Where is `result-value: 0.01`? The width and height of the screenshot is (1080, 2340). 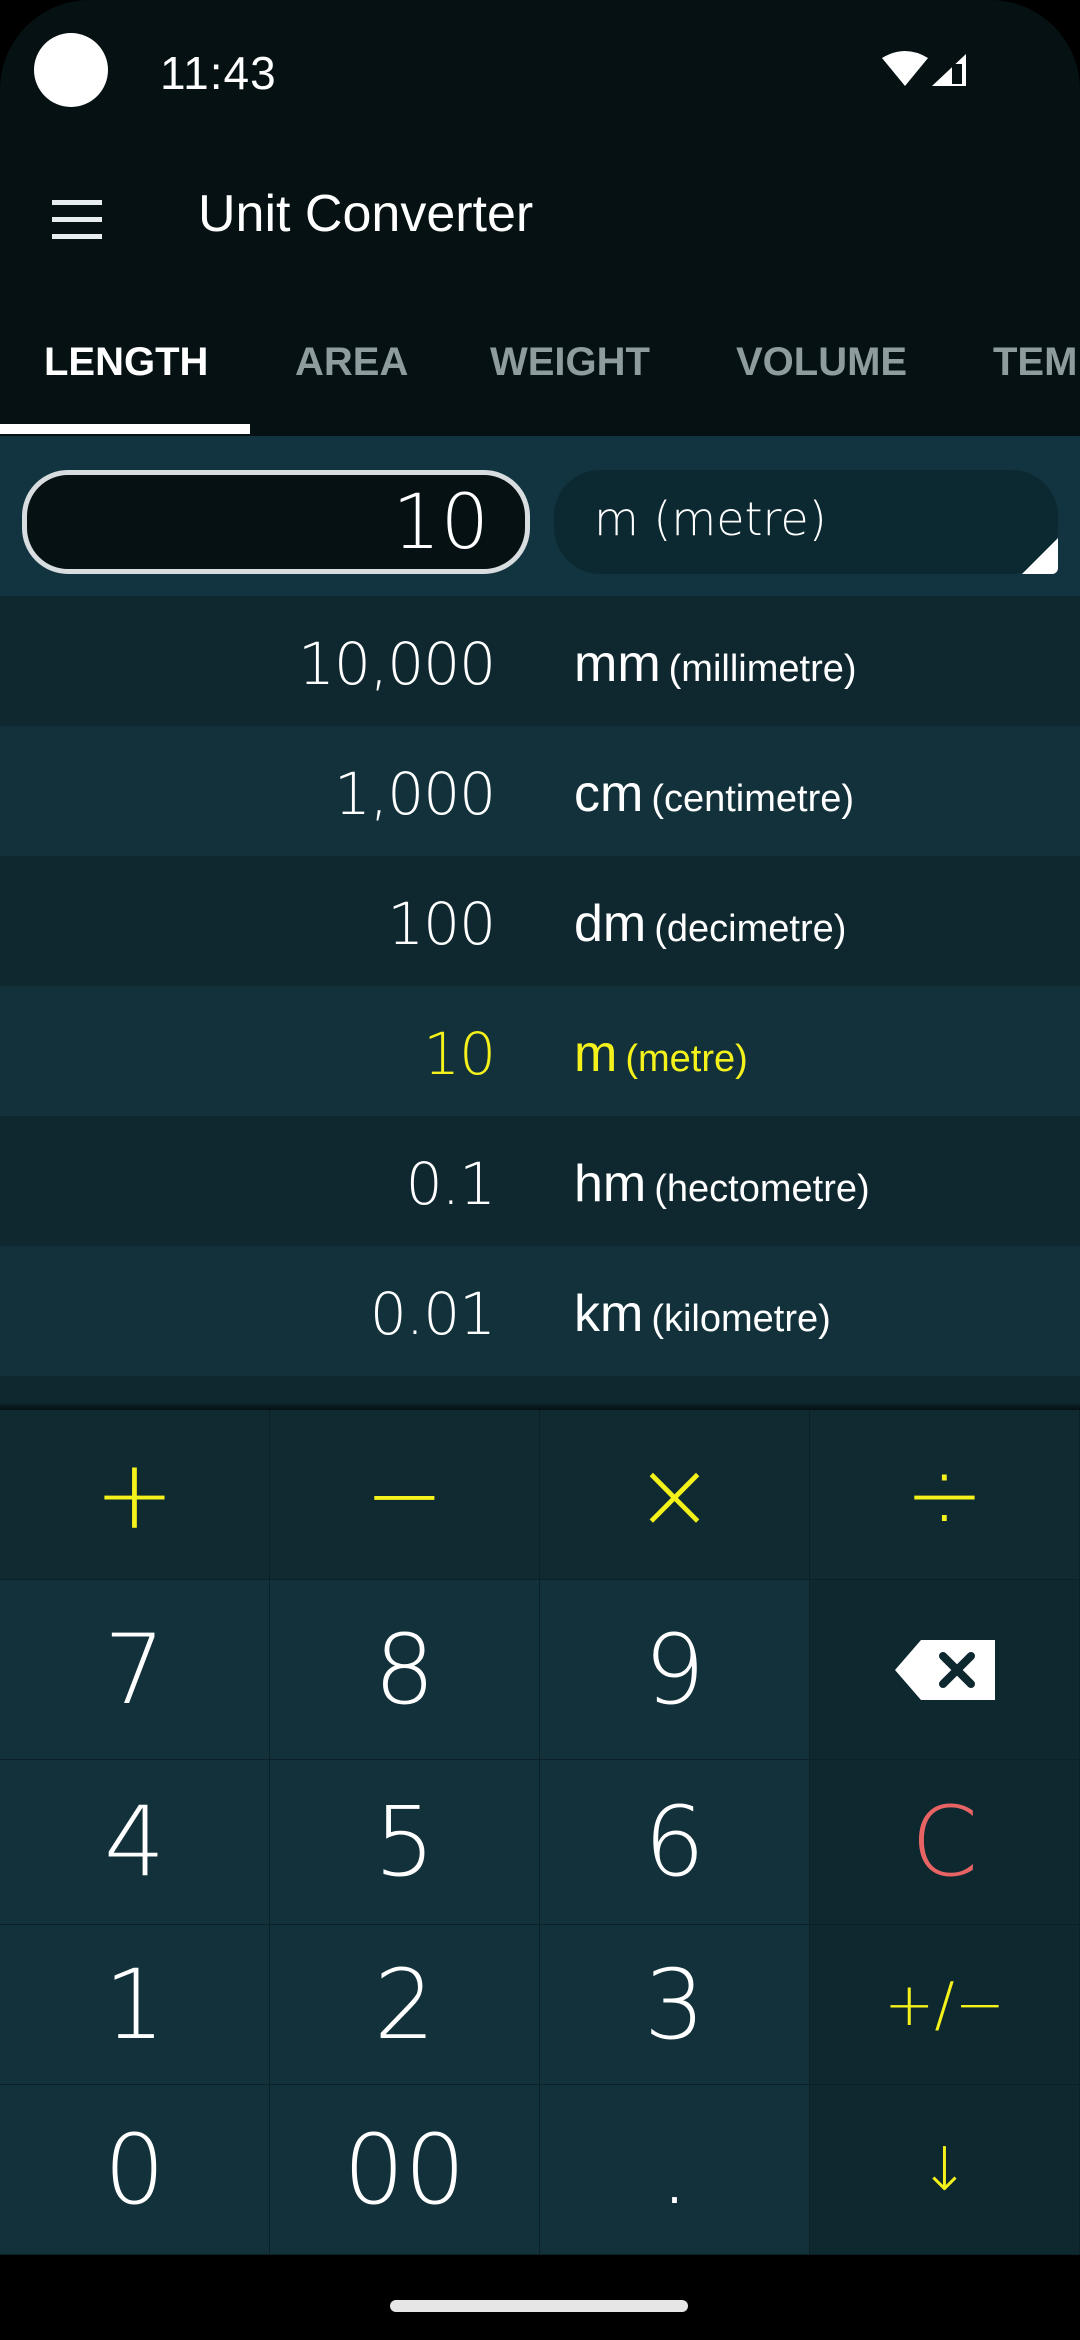
result-value: 0.01 is located at coordinates (432, 1314).